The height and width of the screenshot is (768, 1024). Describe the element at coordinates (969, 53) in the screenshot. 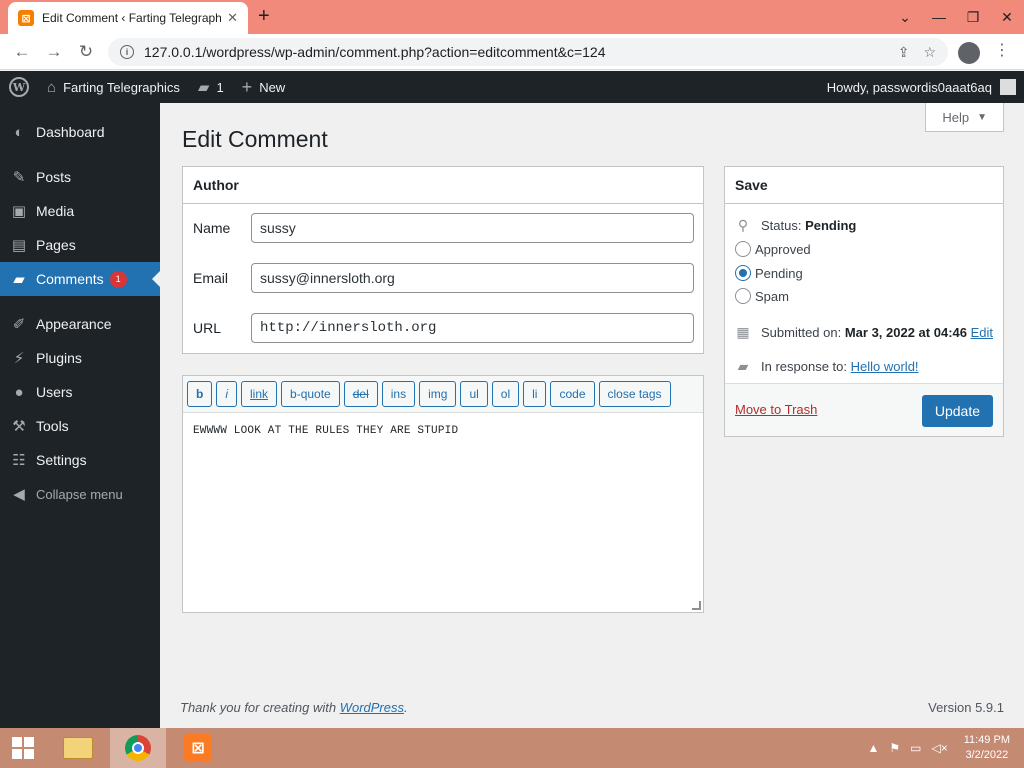

I see `profile-icon` at that location.